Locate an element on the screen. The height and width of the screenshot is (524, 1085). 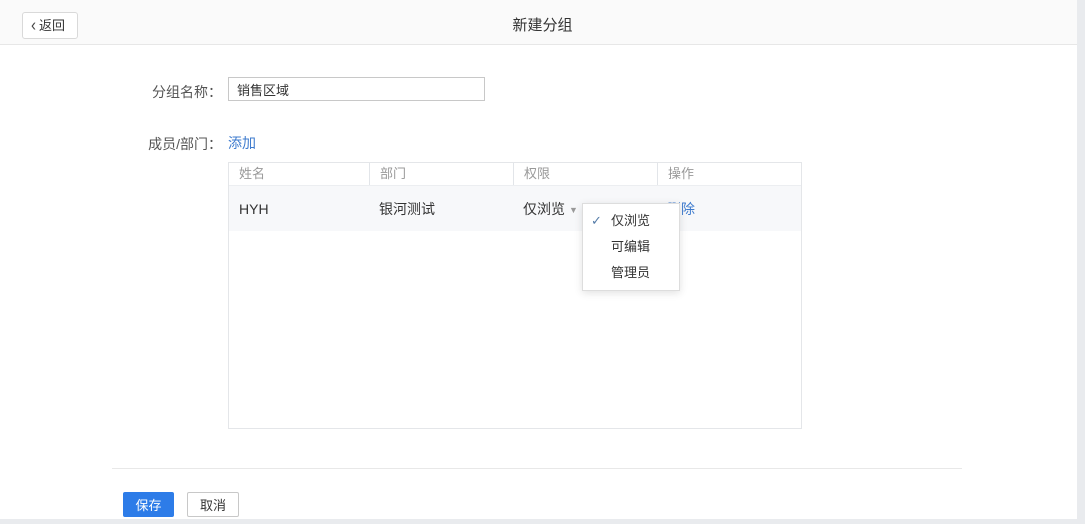
column-header-permission: 权限 is located at coordinates (585, 174).